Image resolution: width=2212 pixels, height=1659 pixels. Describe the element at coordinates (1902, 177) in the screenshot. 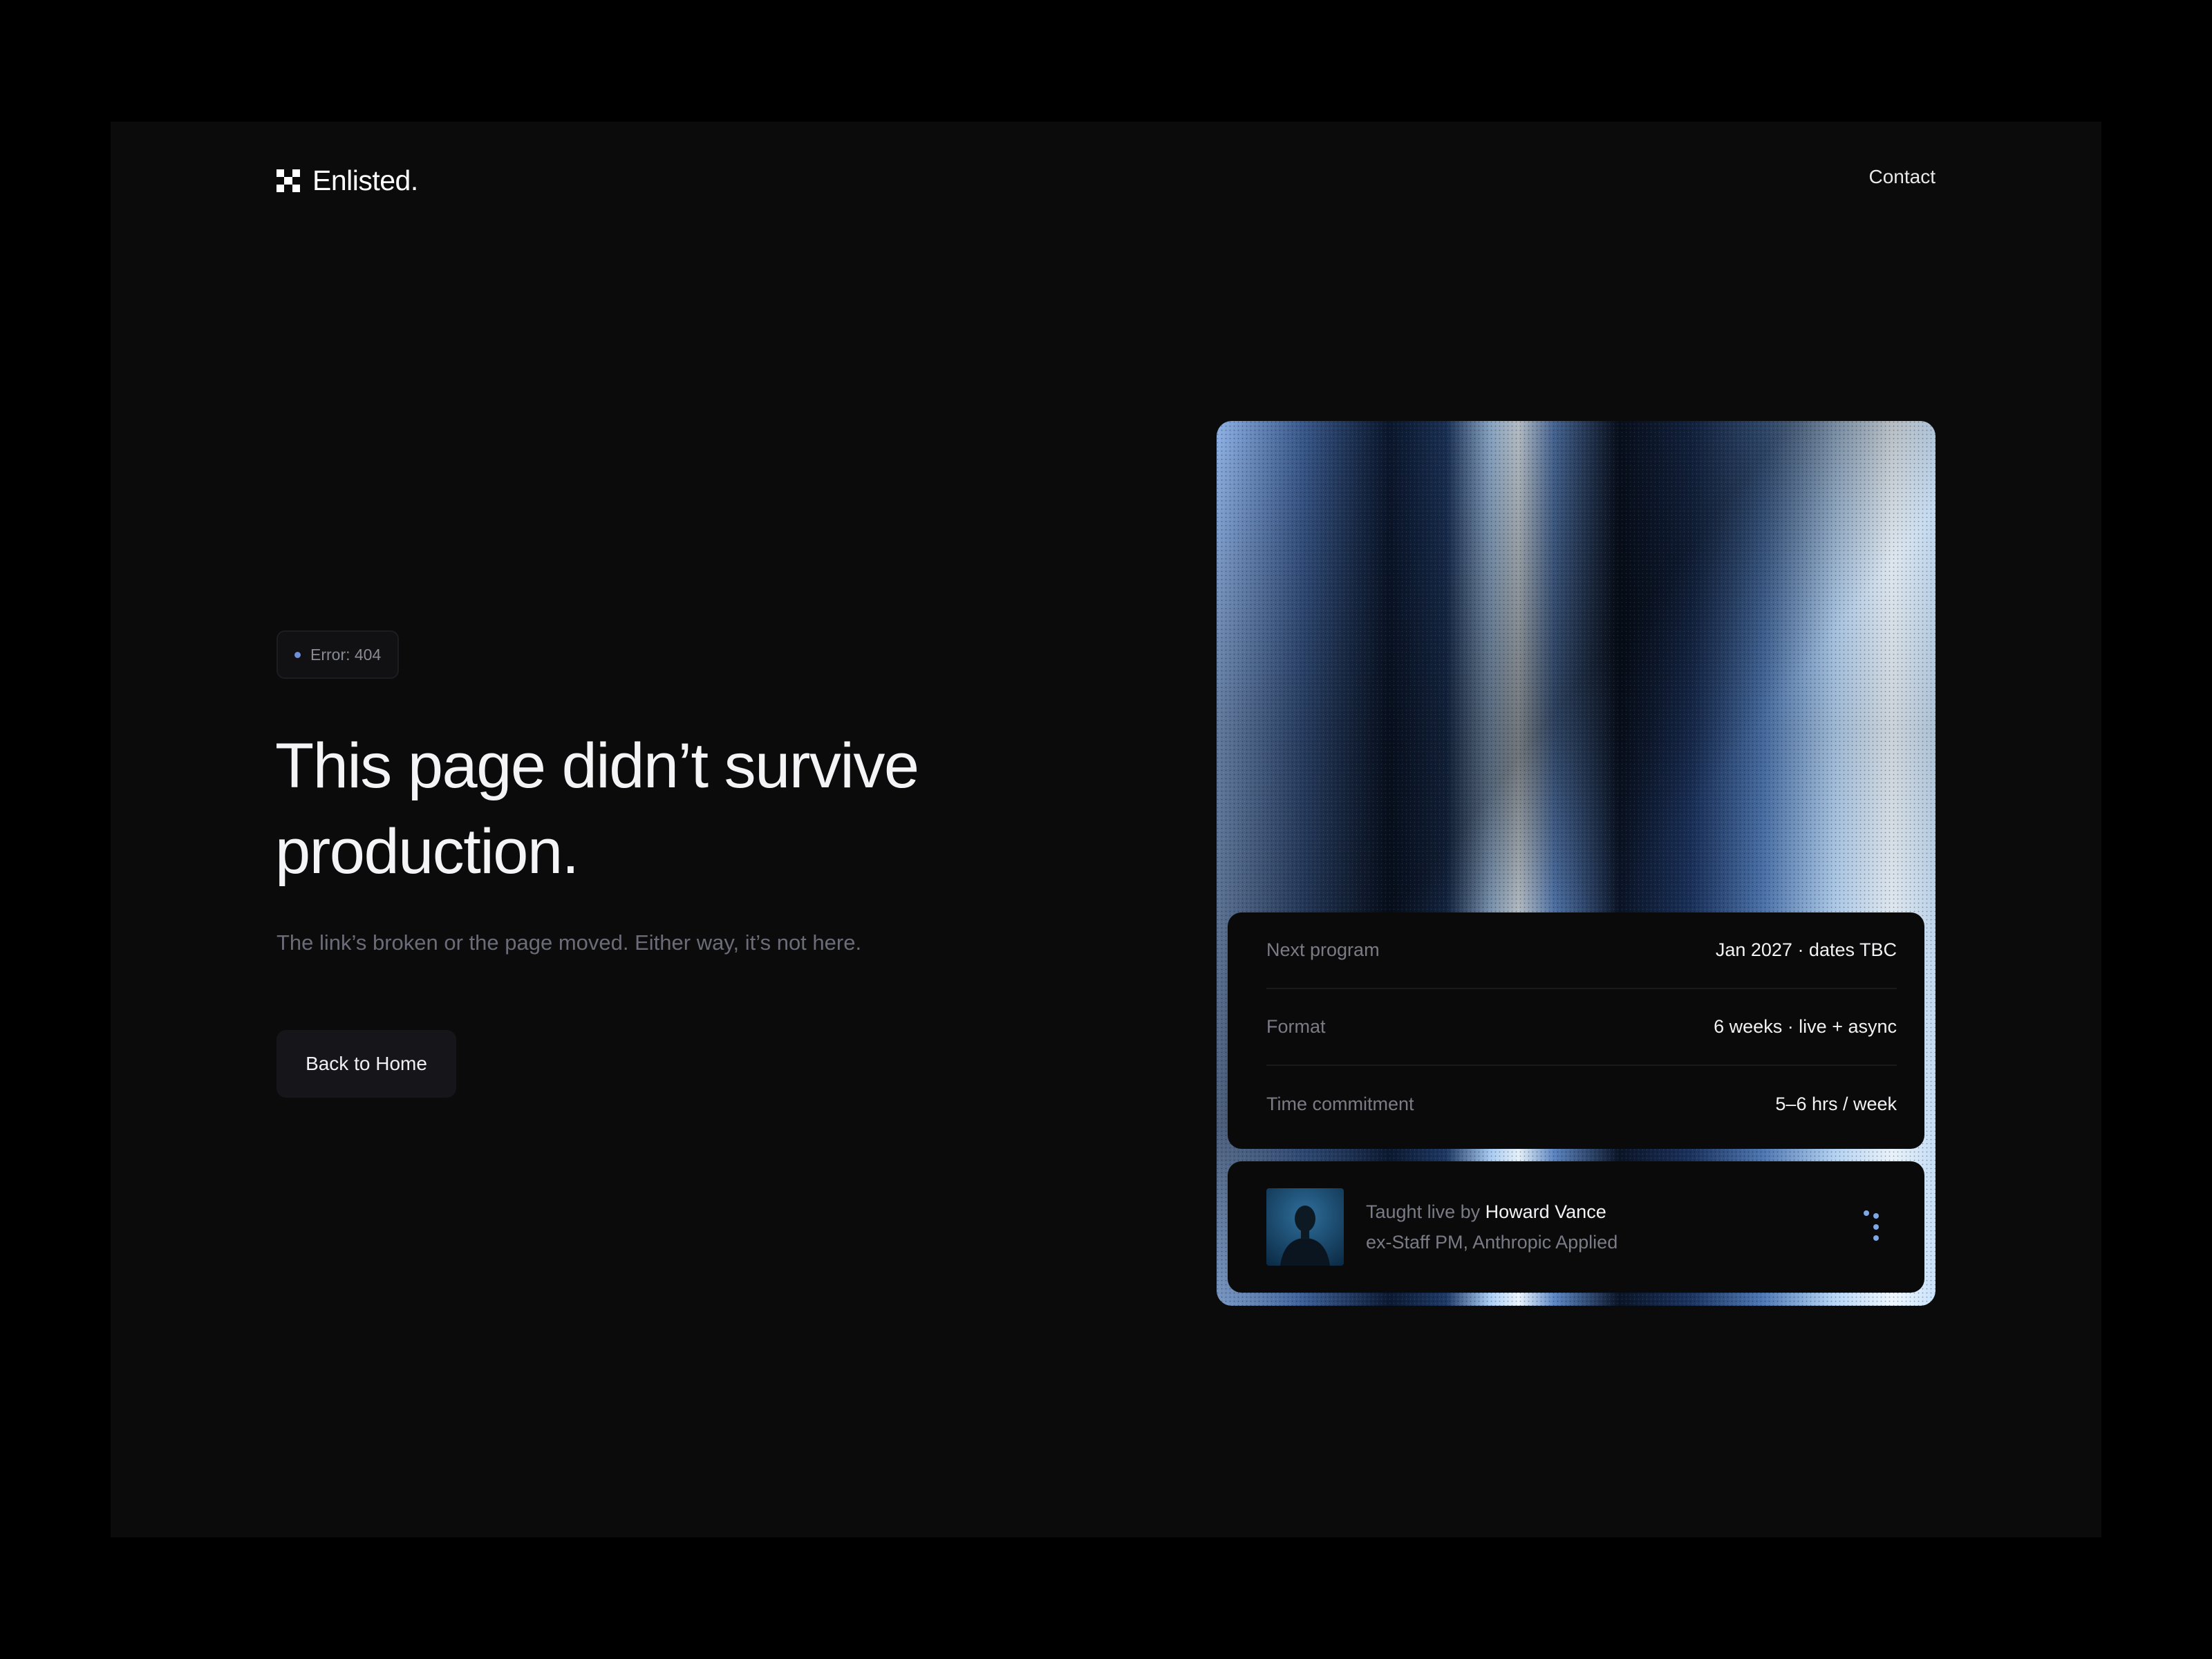

I see `contact-link: Contact` at that location.